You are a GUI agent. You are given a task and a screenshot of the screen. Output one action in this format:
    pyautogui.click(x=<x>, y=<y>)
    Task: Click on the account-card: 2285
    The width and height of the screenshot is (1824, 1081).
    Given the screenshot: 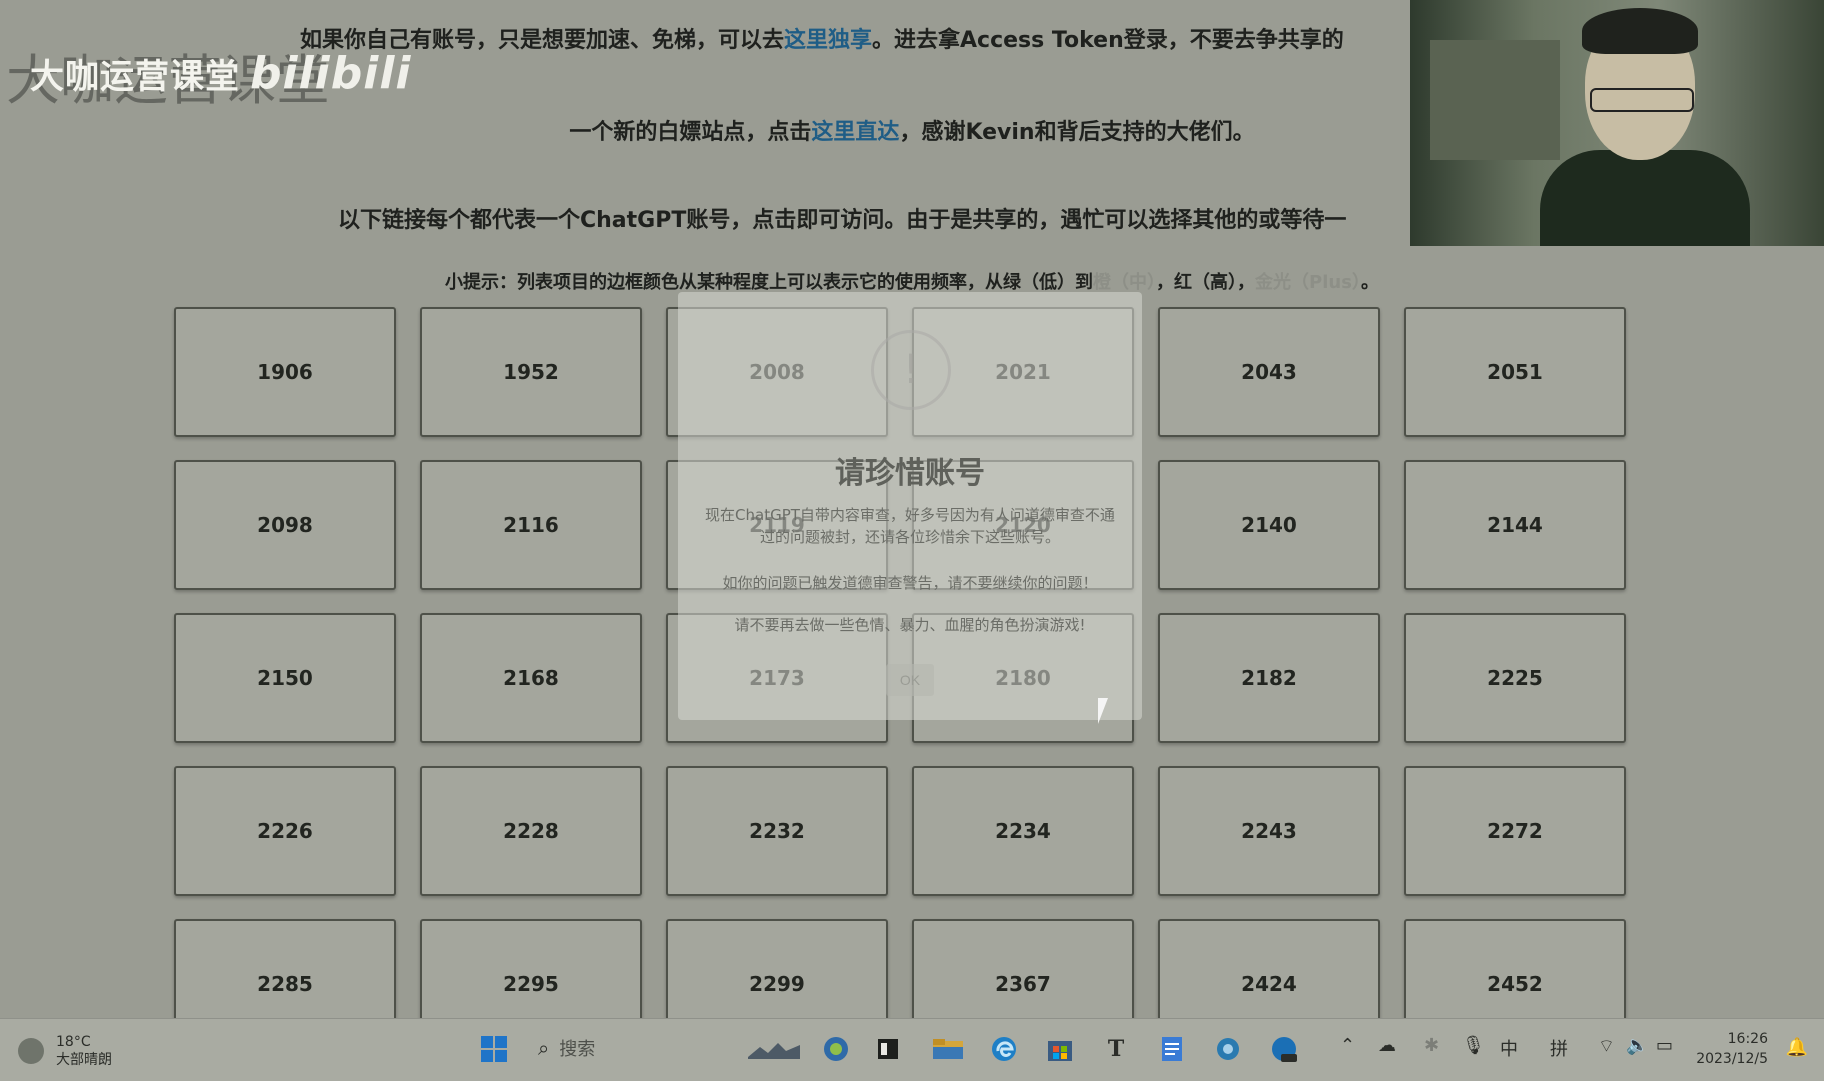 What is the action you would take?
    pyautogui.click(x=285, y=968)
    